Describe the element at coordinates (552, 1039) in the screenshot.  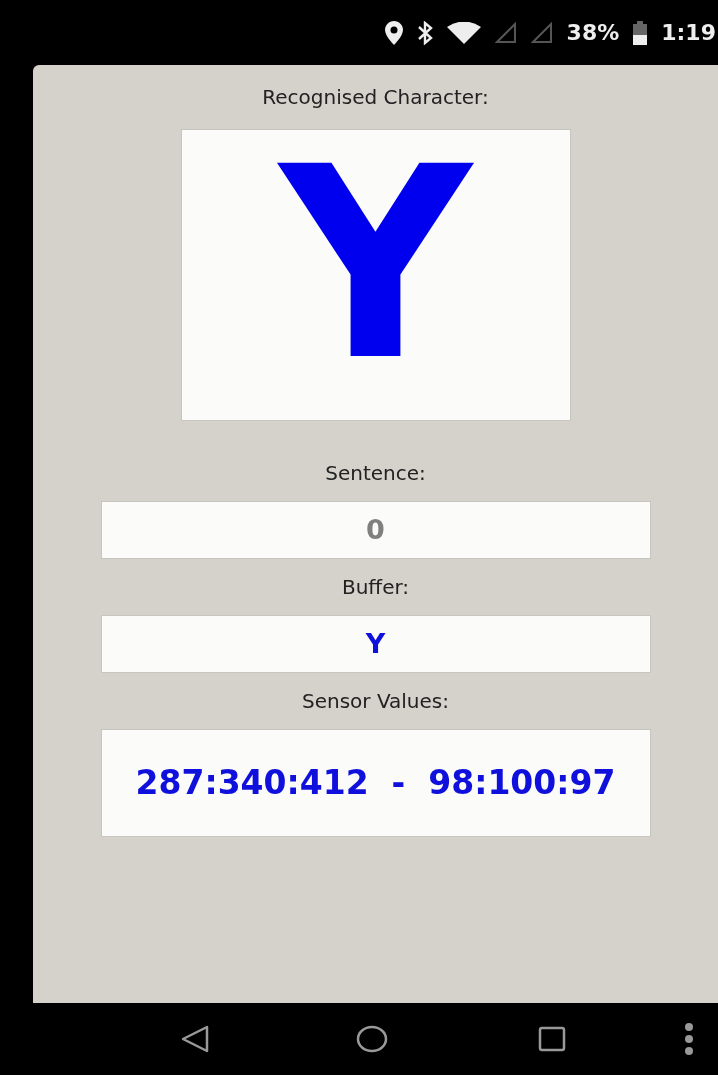
I see `recent-apps-icon` at that location.